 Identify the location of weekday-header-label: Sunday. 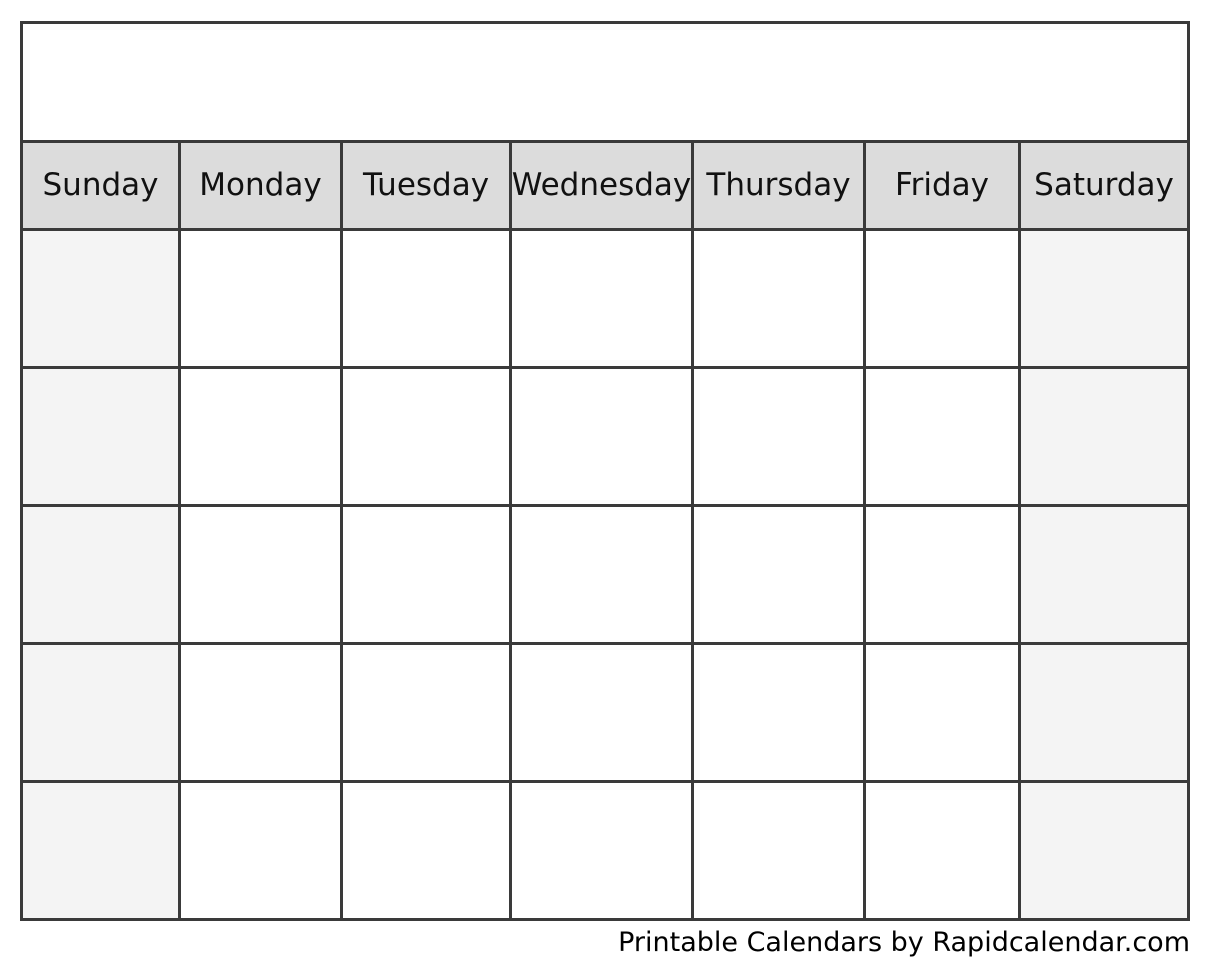
(100, 185).